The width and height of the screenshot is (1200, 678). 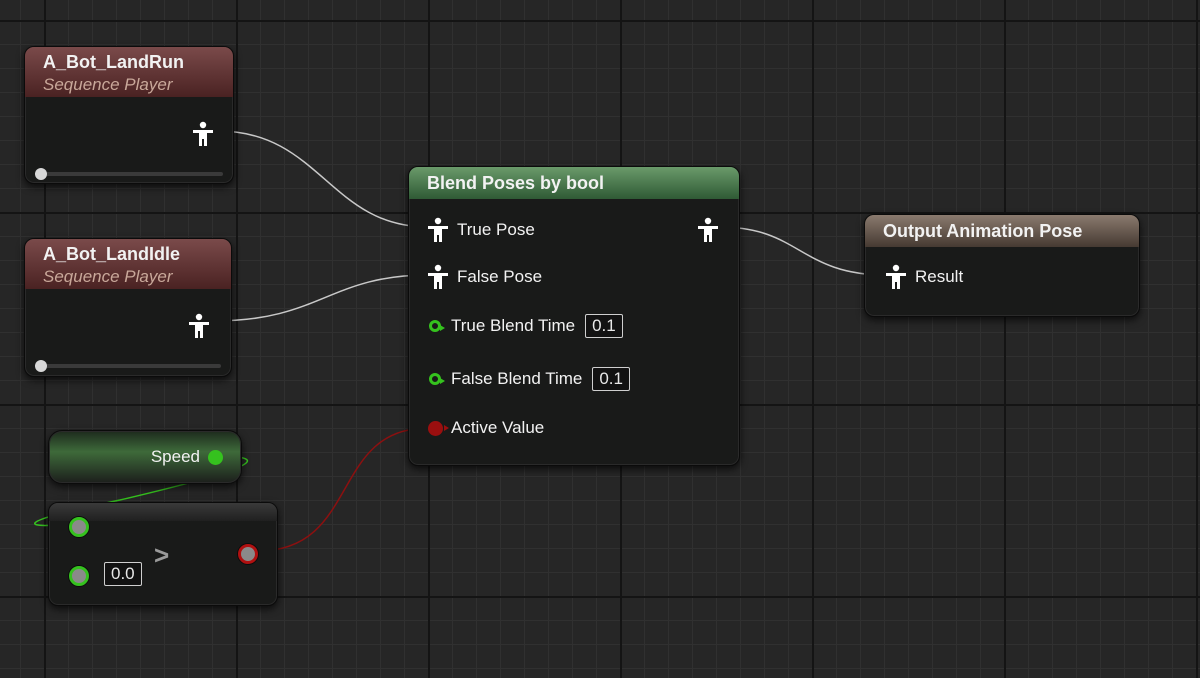 I want to click on false-blend-time-pin: False Blend Time 0.1, so click(x=529, y=379).